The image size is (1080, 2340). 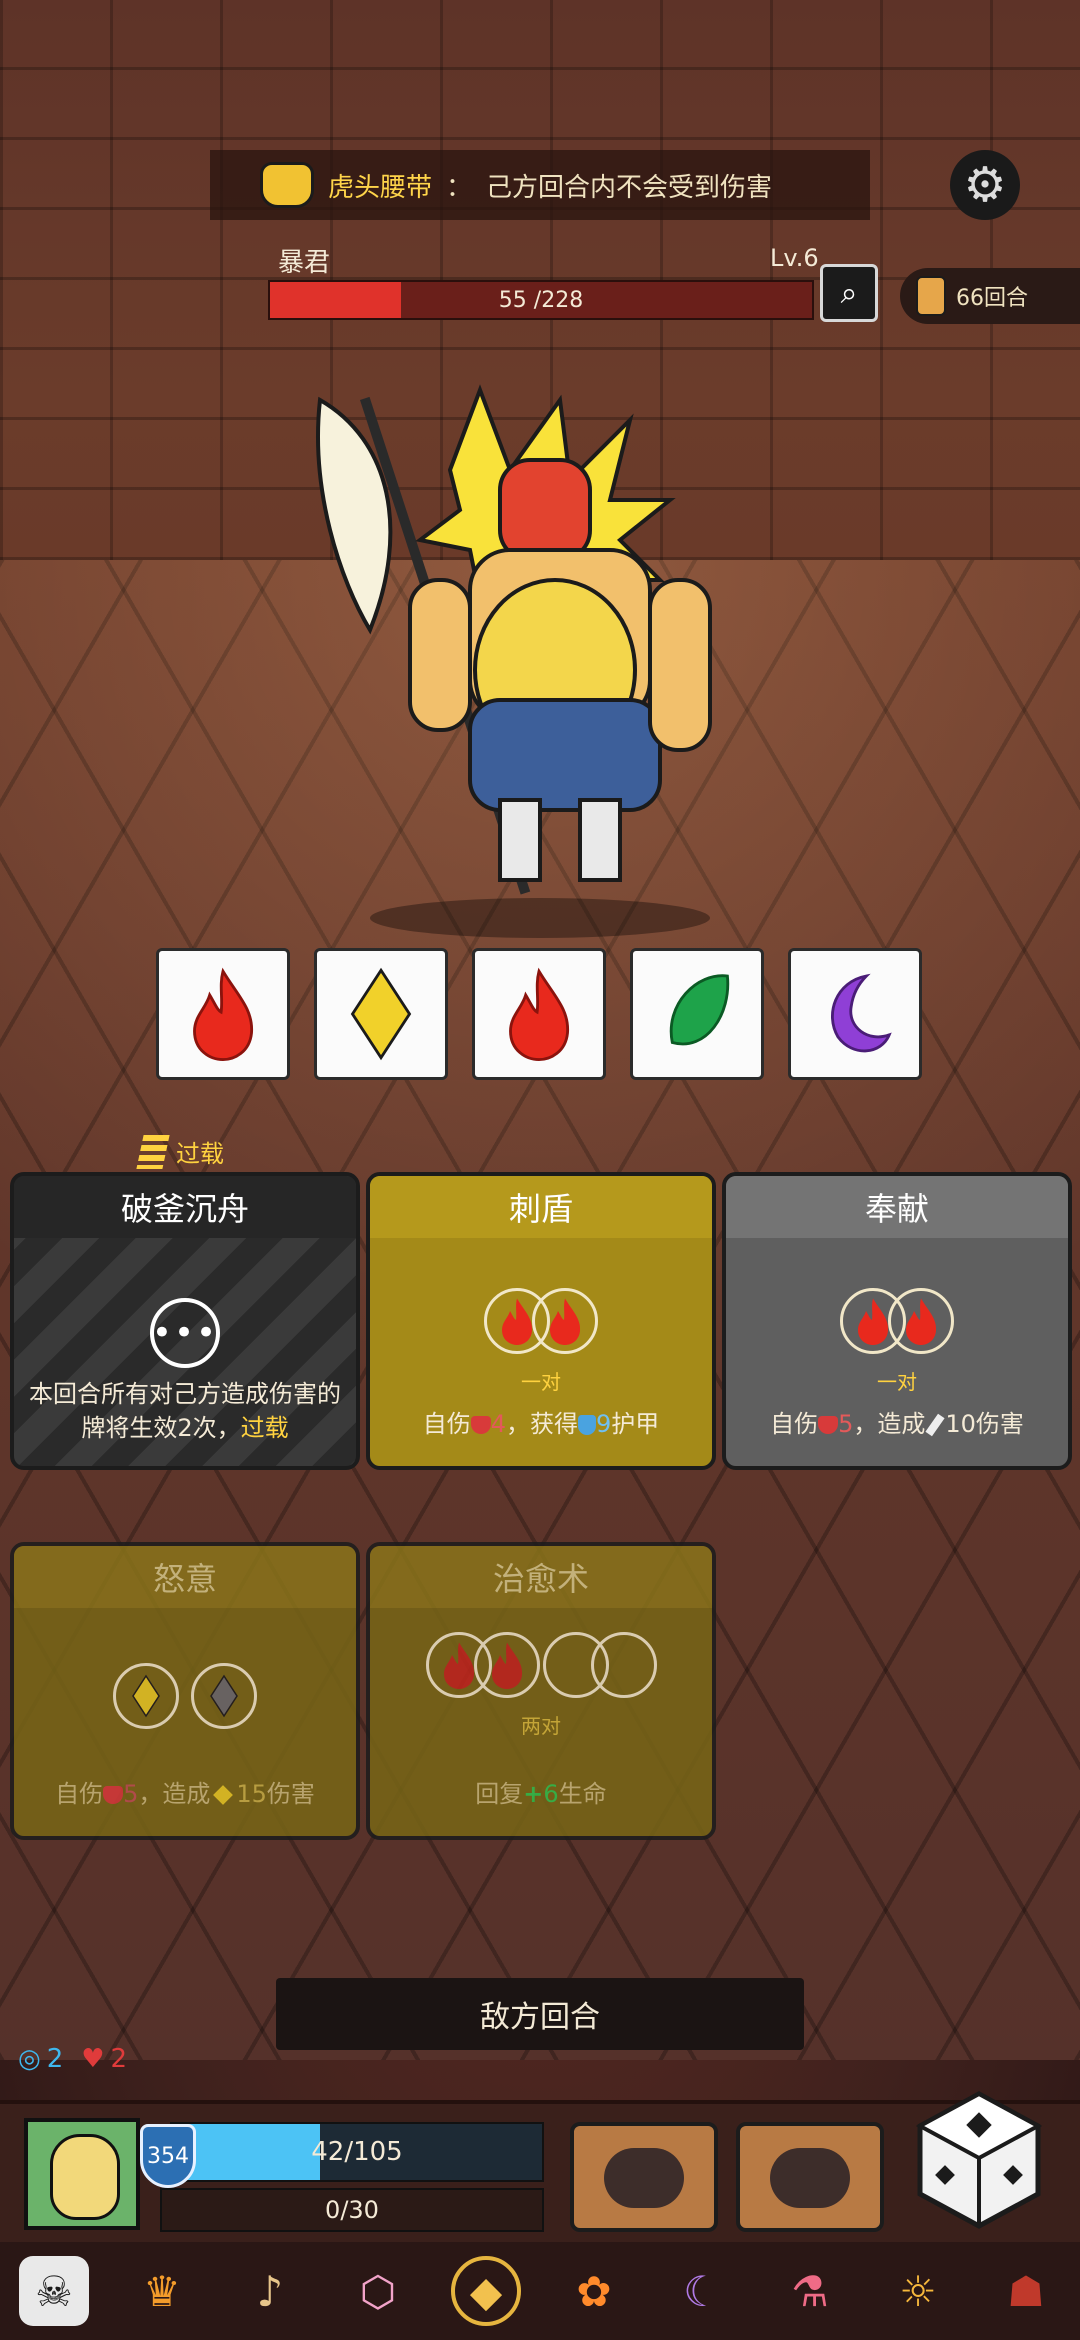 I want to click on emblem-icon: ◆, so click(x=486, y=2291).